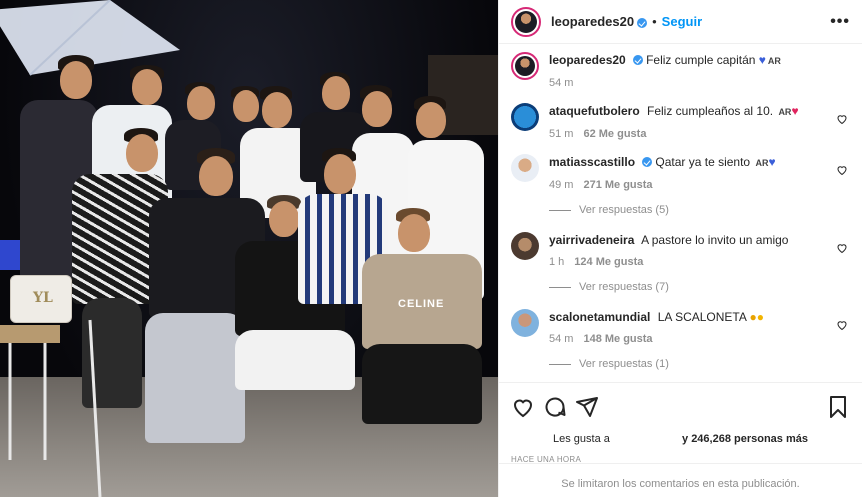  What do you see at coordinates (599, 317) in the screenshot?
I see `comment-username: scalonetamundial` at bounding box center [599, 317].